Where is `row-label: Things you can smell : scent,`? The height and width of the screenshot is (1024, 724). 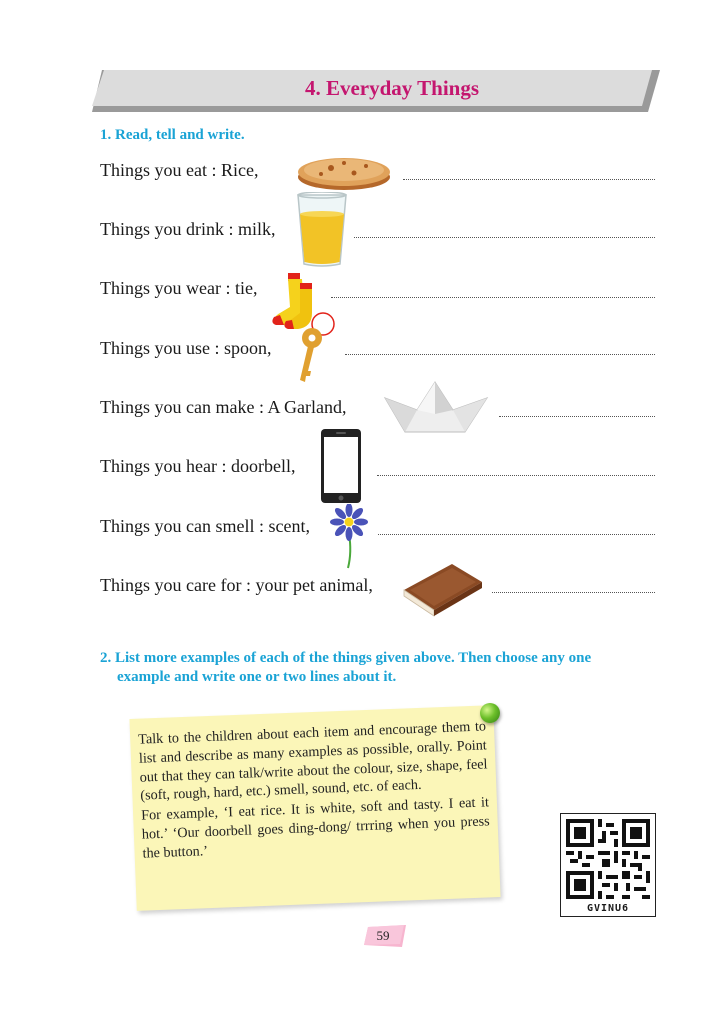 row-label: Things you can smell : scent, is located at coordinates (205, 526).